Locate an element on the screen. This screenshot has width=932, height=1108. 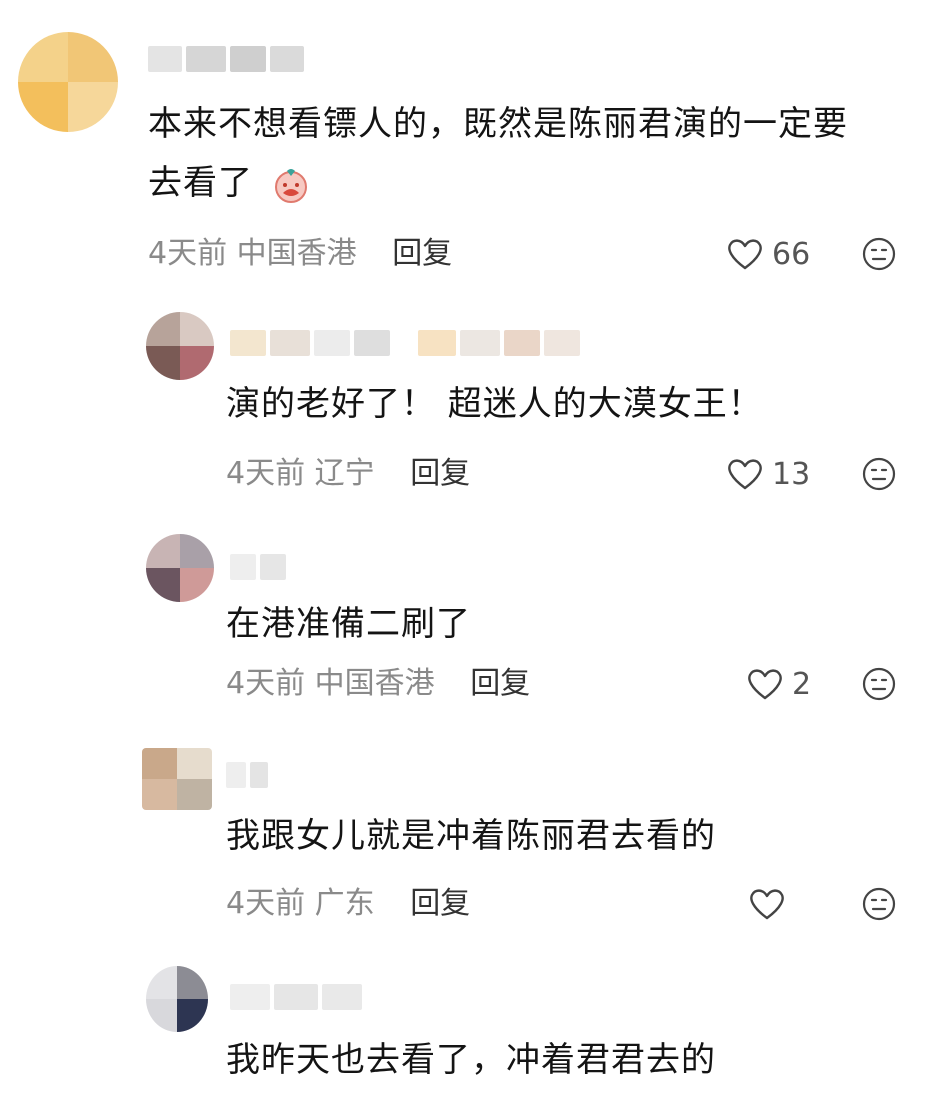
comment-text: 去看了 is located at coordinates (229, 183).